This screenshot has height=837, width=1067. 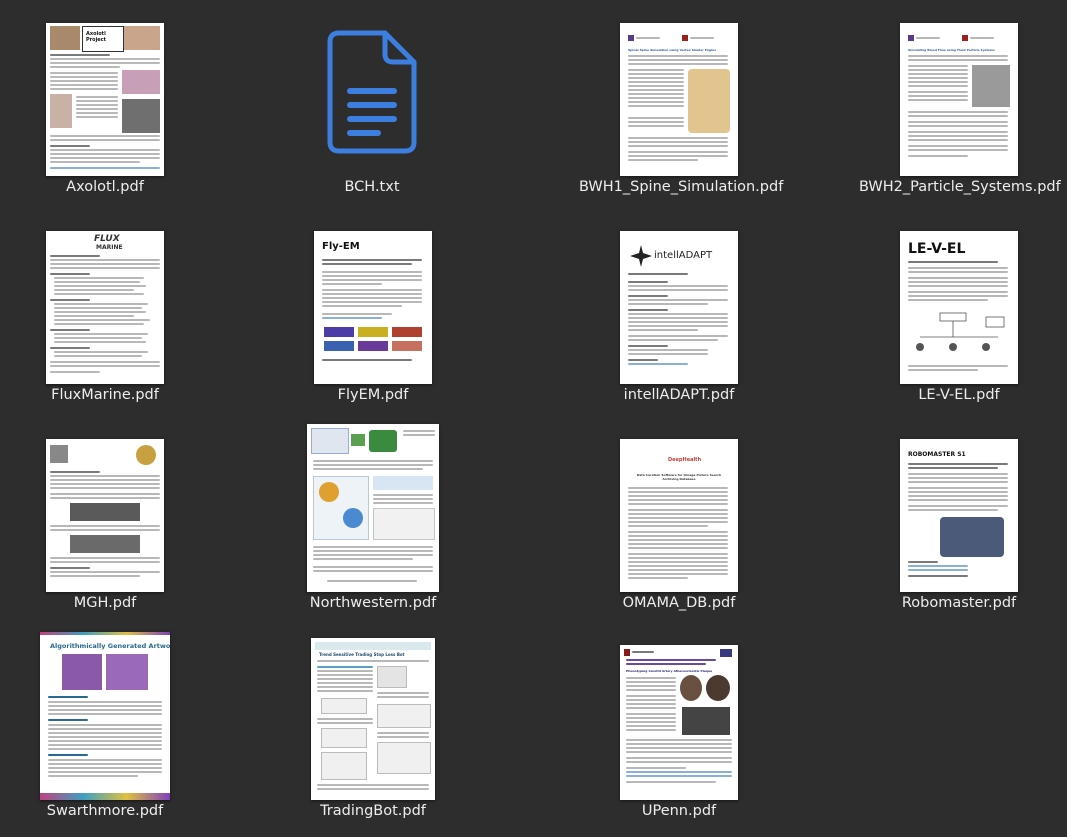 What do you see at coordinates (96, 37) in the screenshot?
I see `thumb-title: Axolotl Project` at bounding box center [96, 37].